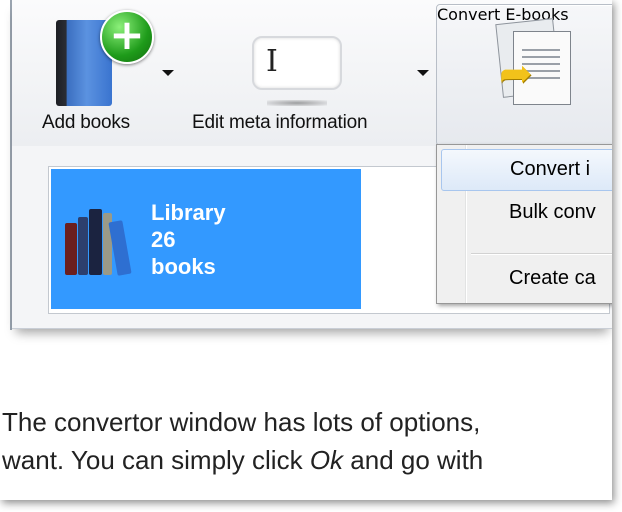  Describe the element at coordinates (86, 122) in the screenshot. I see `add-books-label: Add books` at that location.